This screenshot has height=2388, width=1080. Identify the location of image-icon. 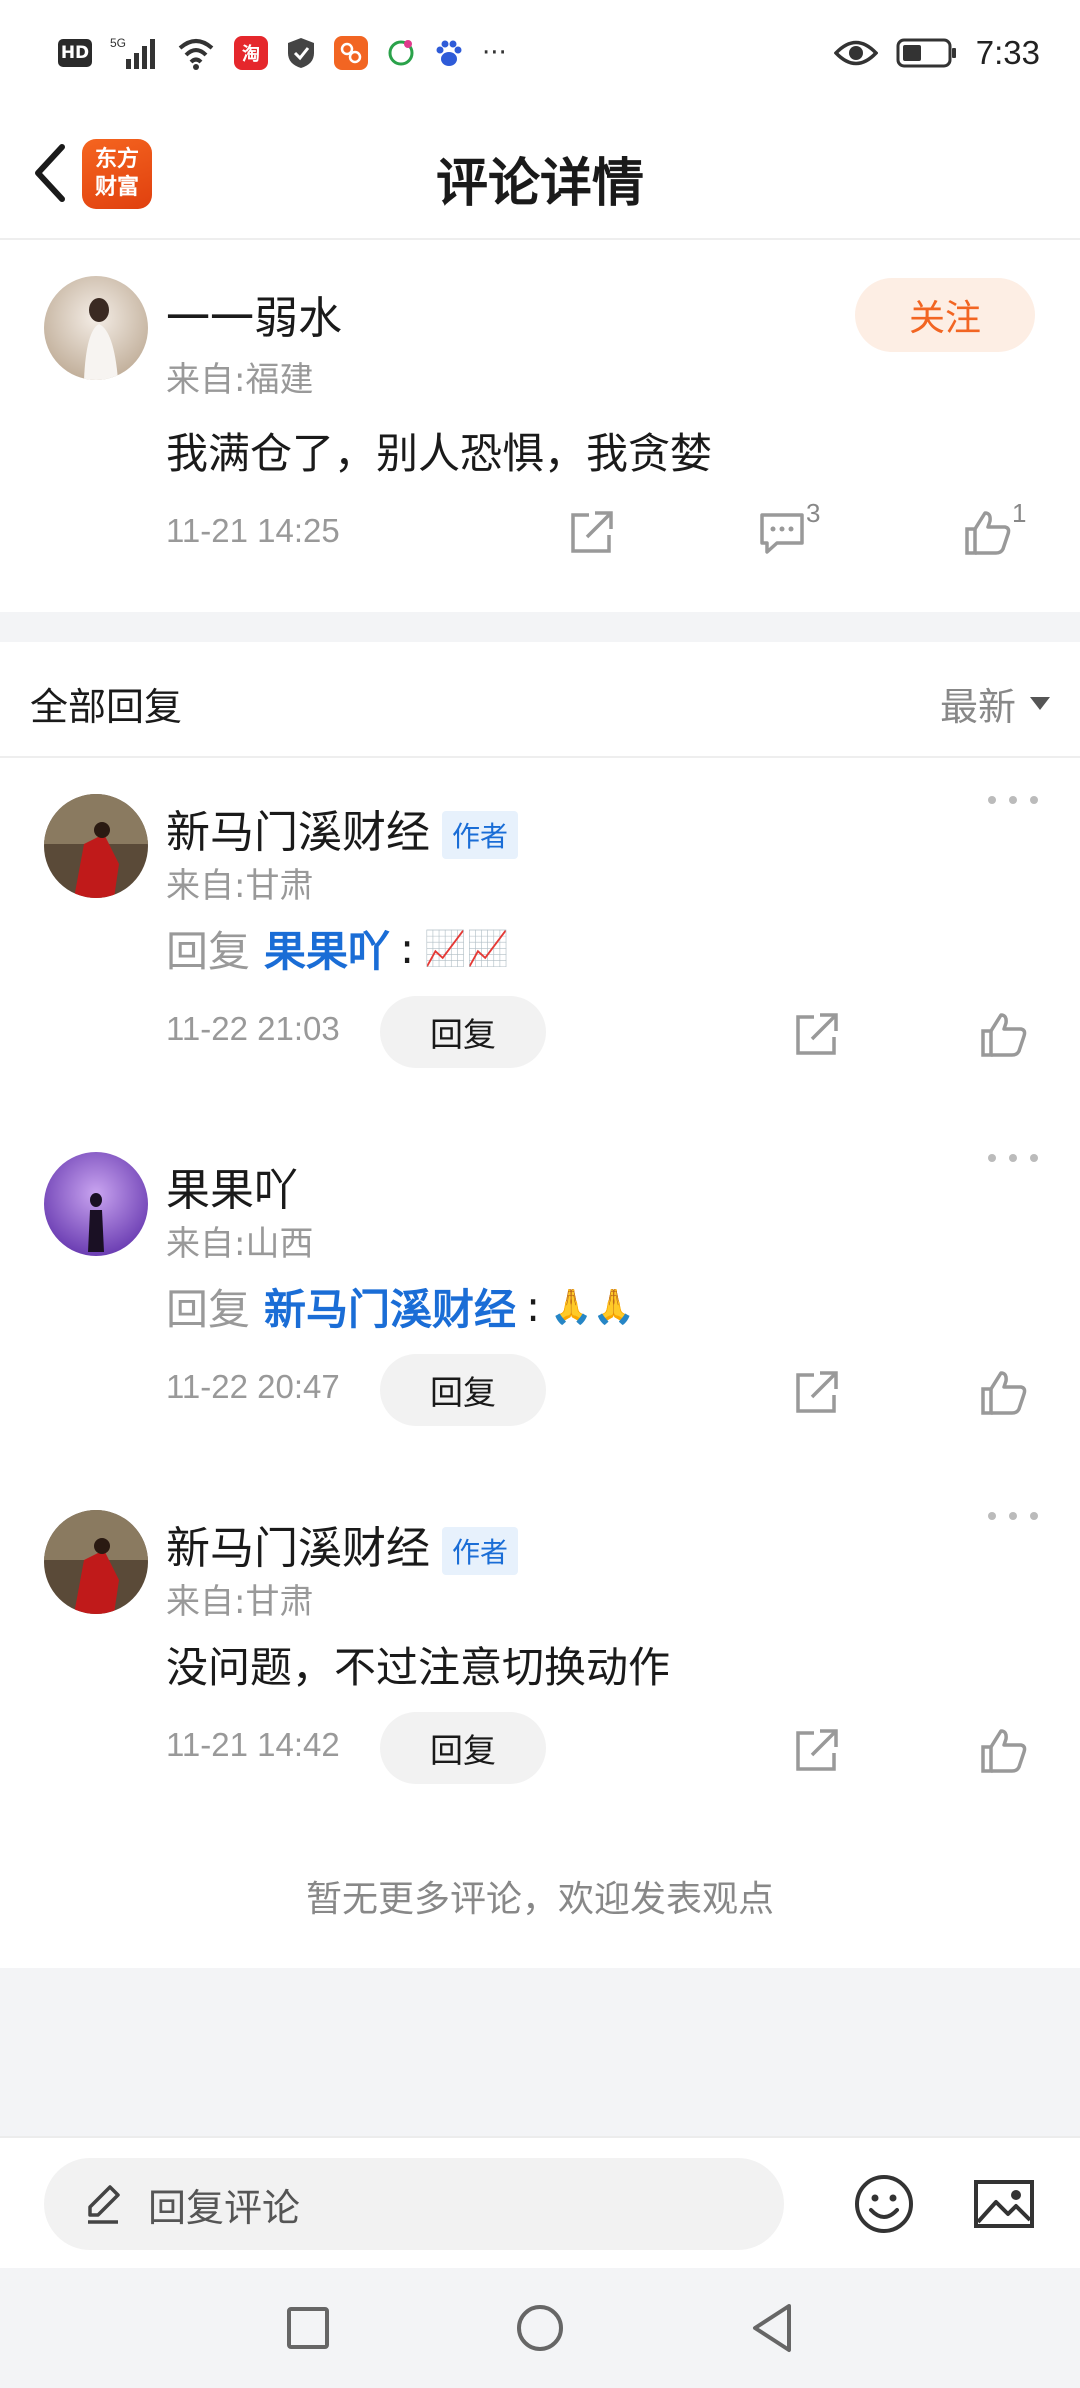
(1004, 2204).